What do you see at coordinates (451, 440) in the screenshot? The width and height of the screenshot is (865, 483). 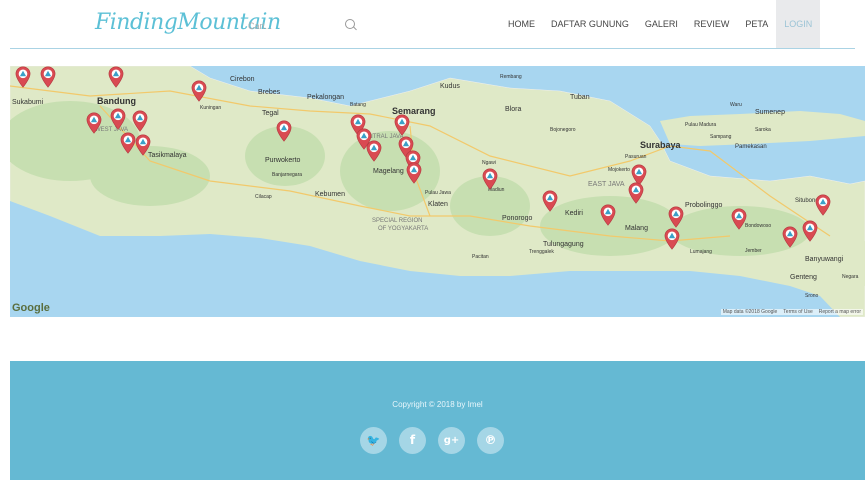 I see `google-plus-icon: g+` at bounding box center [451, 440].